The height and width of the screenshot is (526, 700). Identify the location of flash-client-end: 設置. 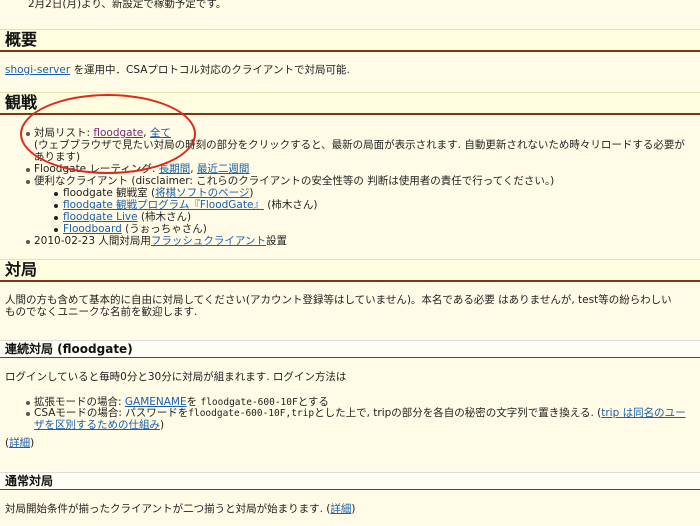
(276, 241).